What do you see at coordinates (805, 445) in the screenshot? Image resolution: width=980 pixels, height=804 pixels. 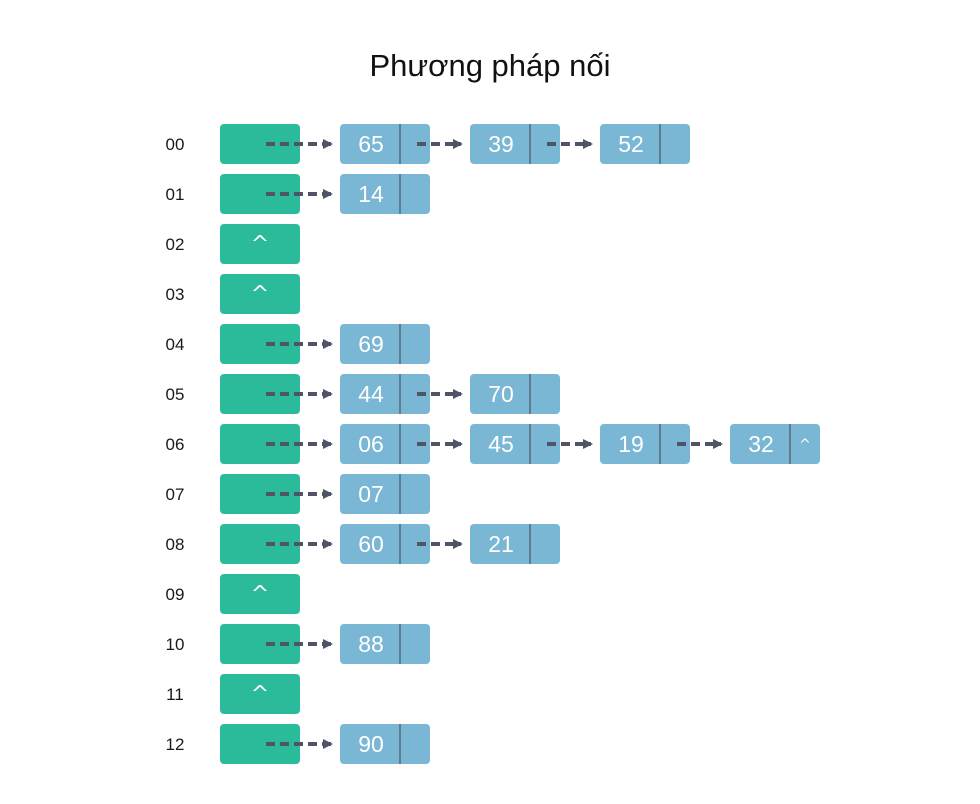 I see `tail-null-symbol: ^` at bounding box center [805, 445].